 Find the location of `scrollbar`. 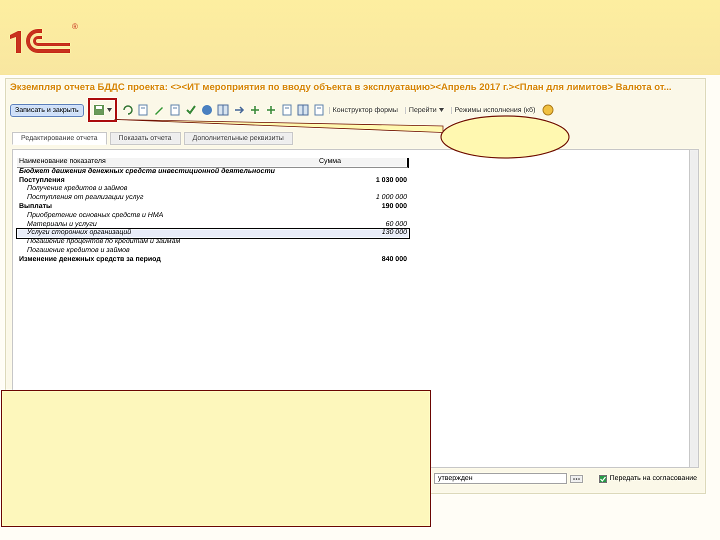

scrollbar is located at coordinates (693, 308).